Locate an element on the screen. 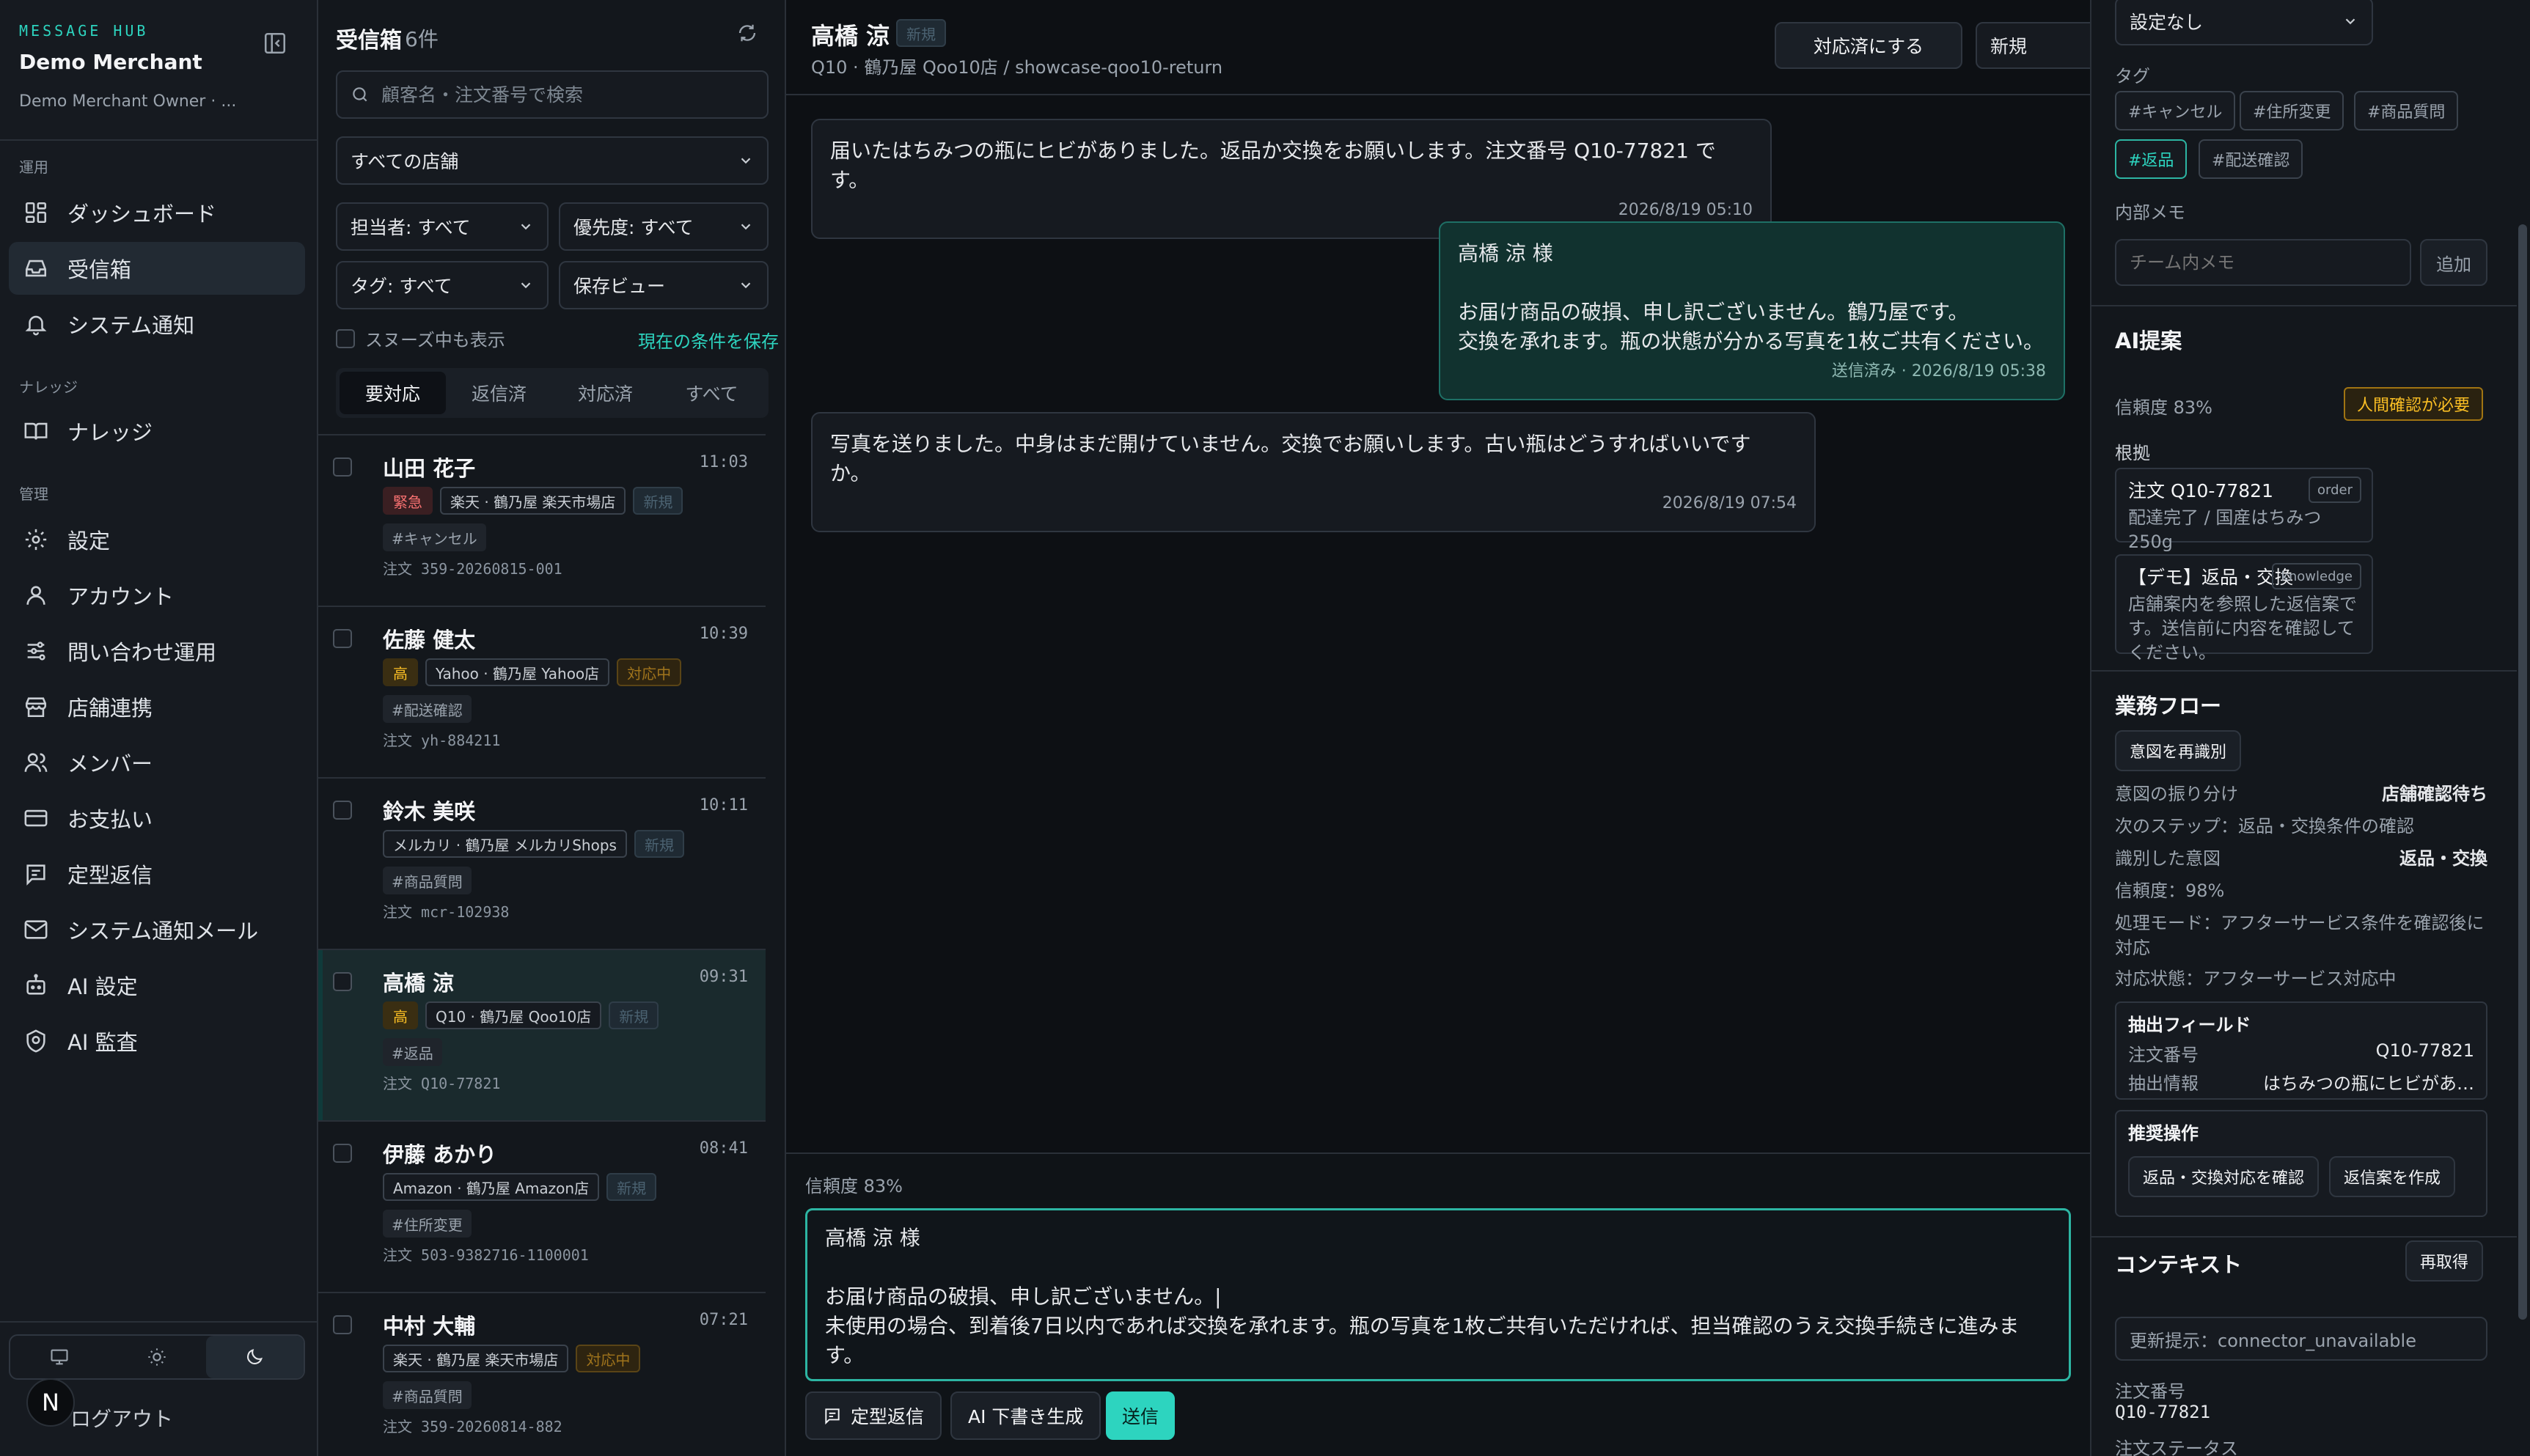  ai-draft-button: AI 下書き生成 is located at coordinates (1025, 1415).